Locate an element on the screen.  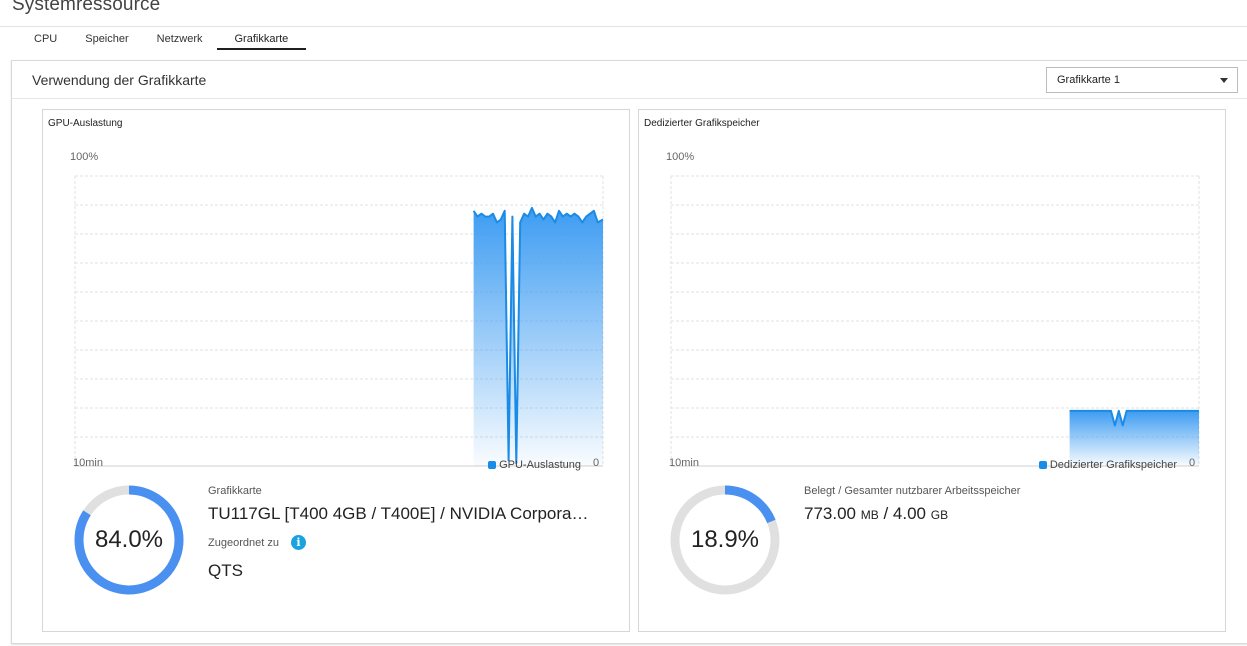
chart-legend: GPU-Auslastung is located at coordinates (534, 465).